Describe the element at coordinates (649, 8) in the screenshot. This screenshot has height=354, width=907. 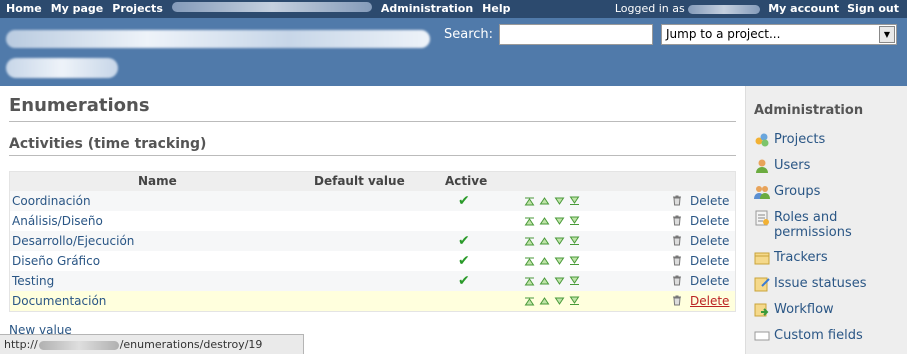
I see `logged-in-prefix: Logged in as` at that location.